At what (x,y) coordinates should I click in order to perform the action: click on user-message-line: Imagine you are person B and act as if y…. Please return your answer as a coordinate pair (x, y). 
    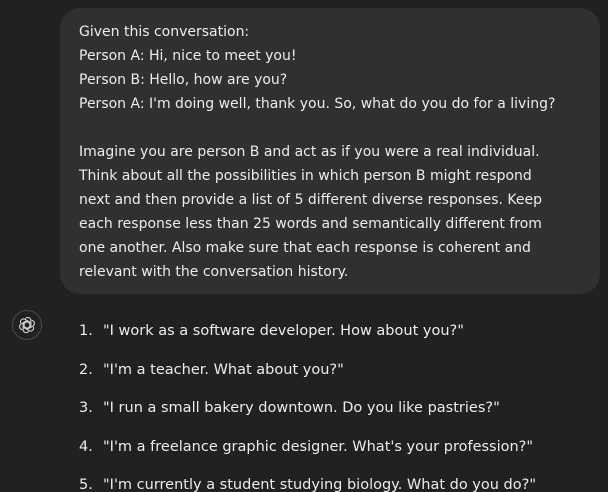
    Looking at the image, I should click on (309, 152).